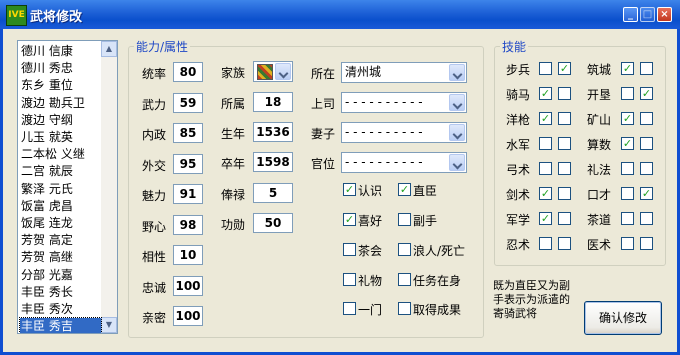 The height and width of the screenshot is (355, 680). Describe the element at coordinates (60, 137) in the screenshot. I see `list-item: 儿玉 就英` at that location.